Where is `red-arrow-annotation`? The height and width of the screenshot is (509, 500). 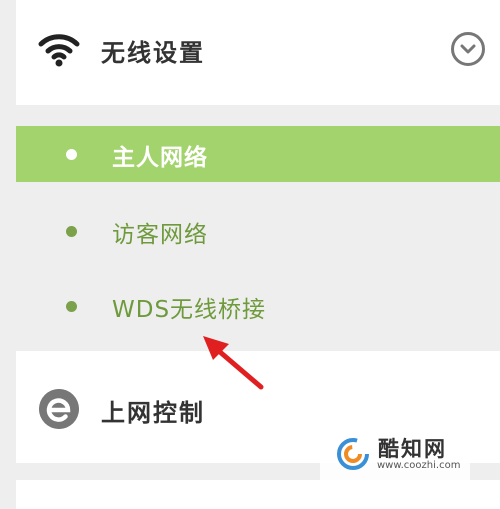
red-arrow-annotation is located at coordinates (233, 363).